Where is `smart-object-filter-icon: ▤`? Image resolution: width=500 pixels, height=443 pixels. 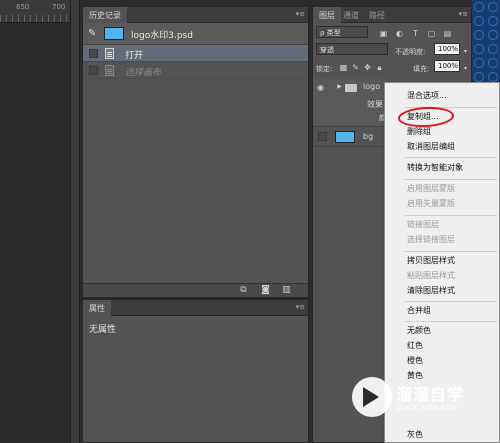 smart-object-filter-icon: ▤ is located at coordinates (447, 33).